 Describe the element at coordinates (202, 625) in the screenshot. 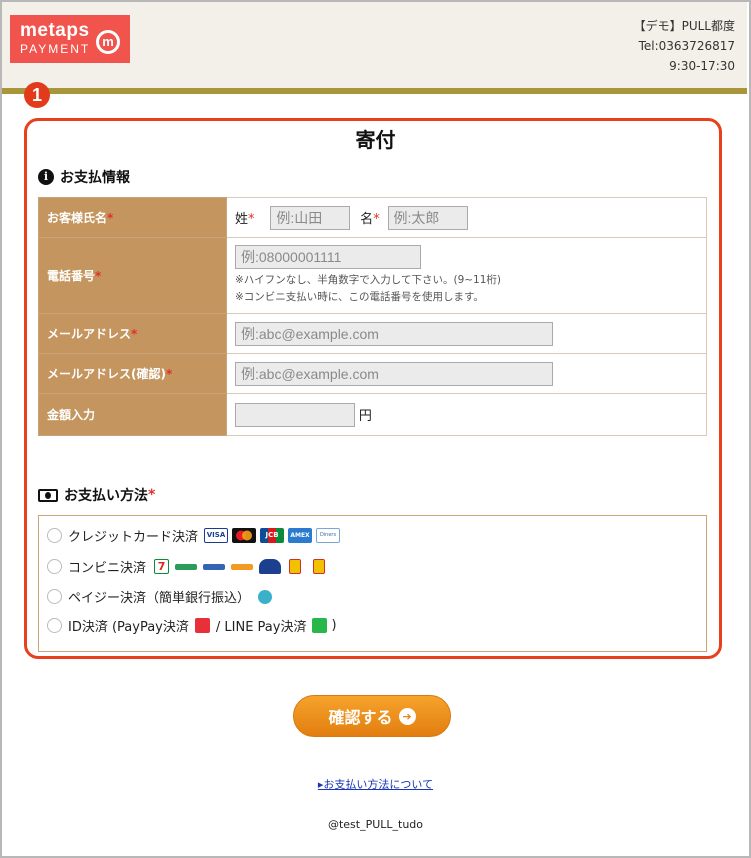

I see `paypay-icon` at that location.